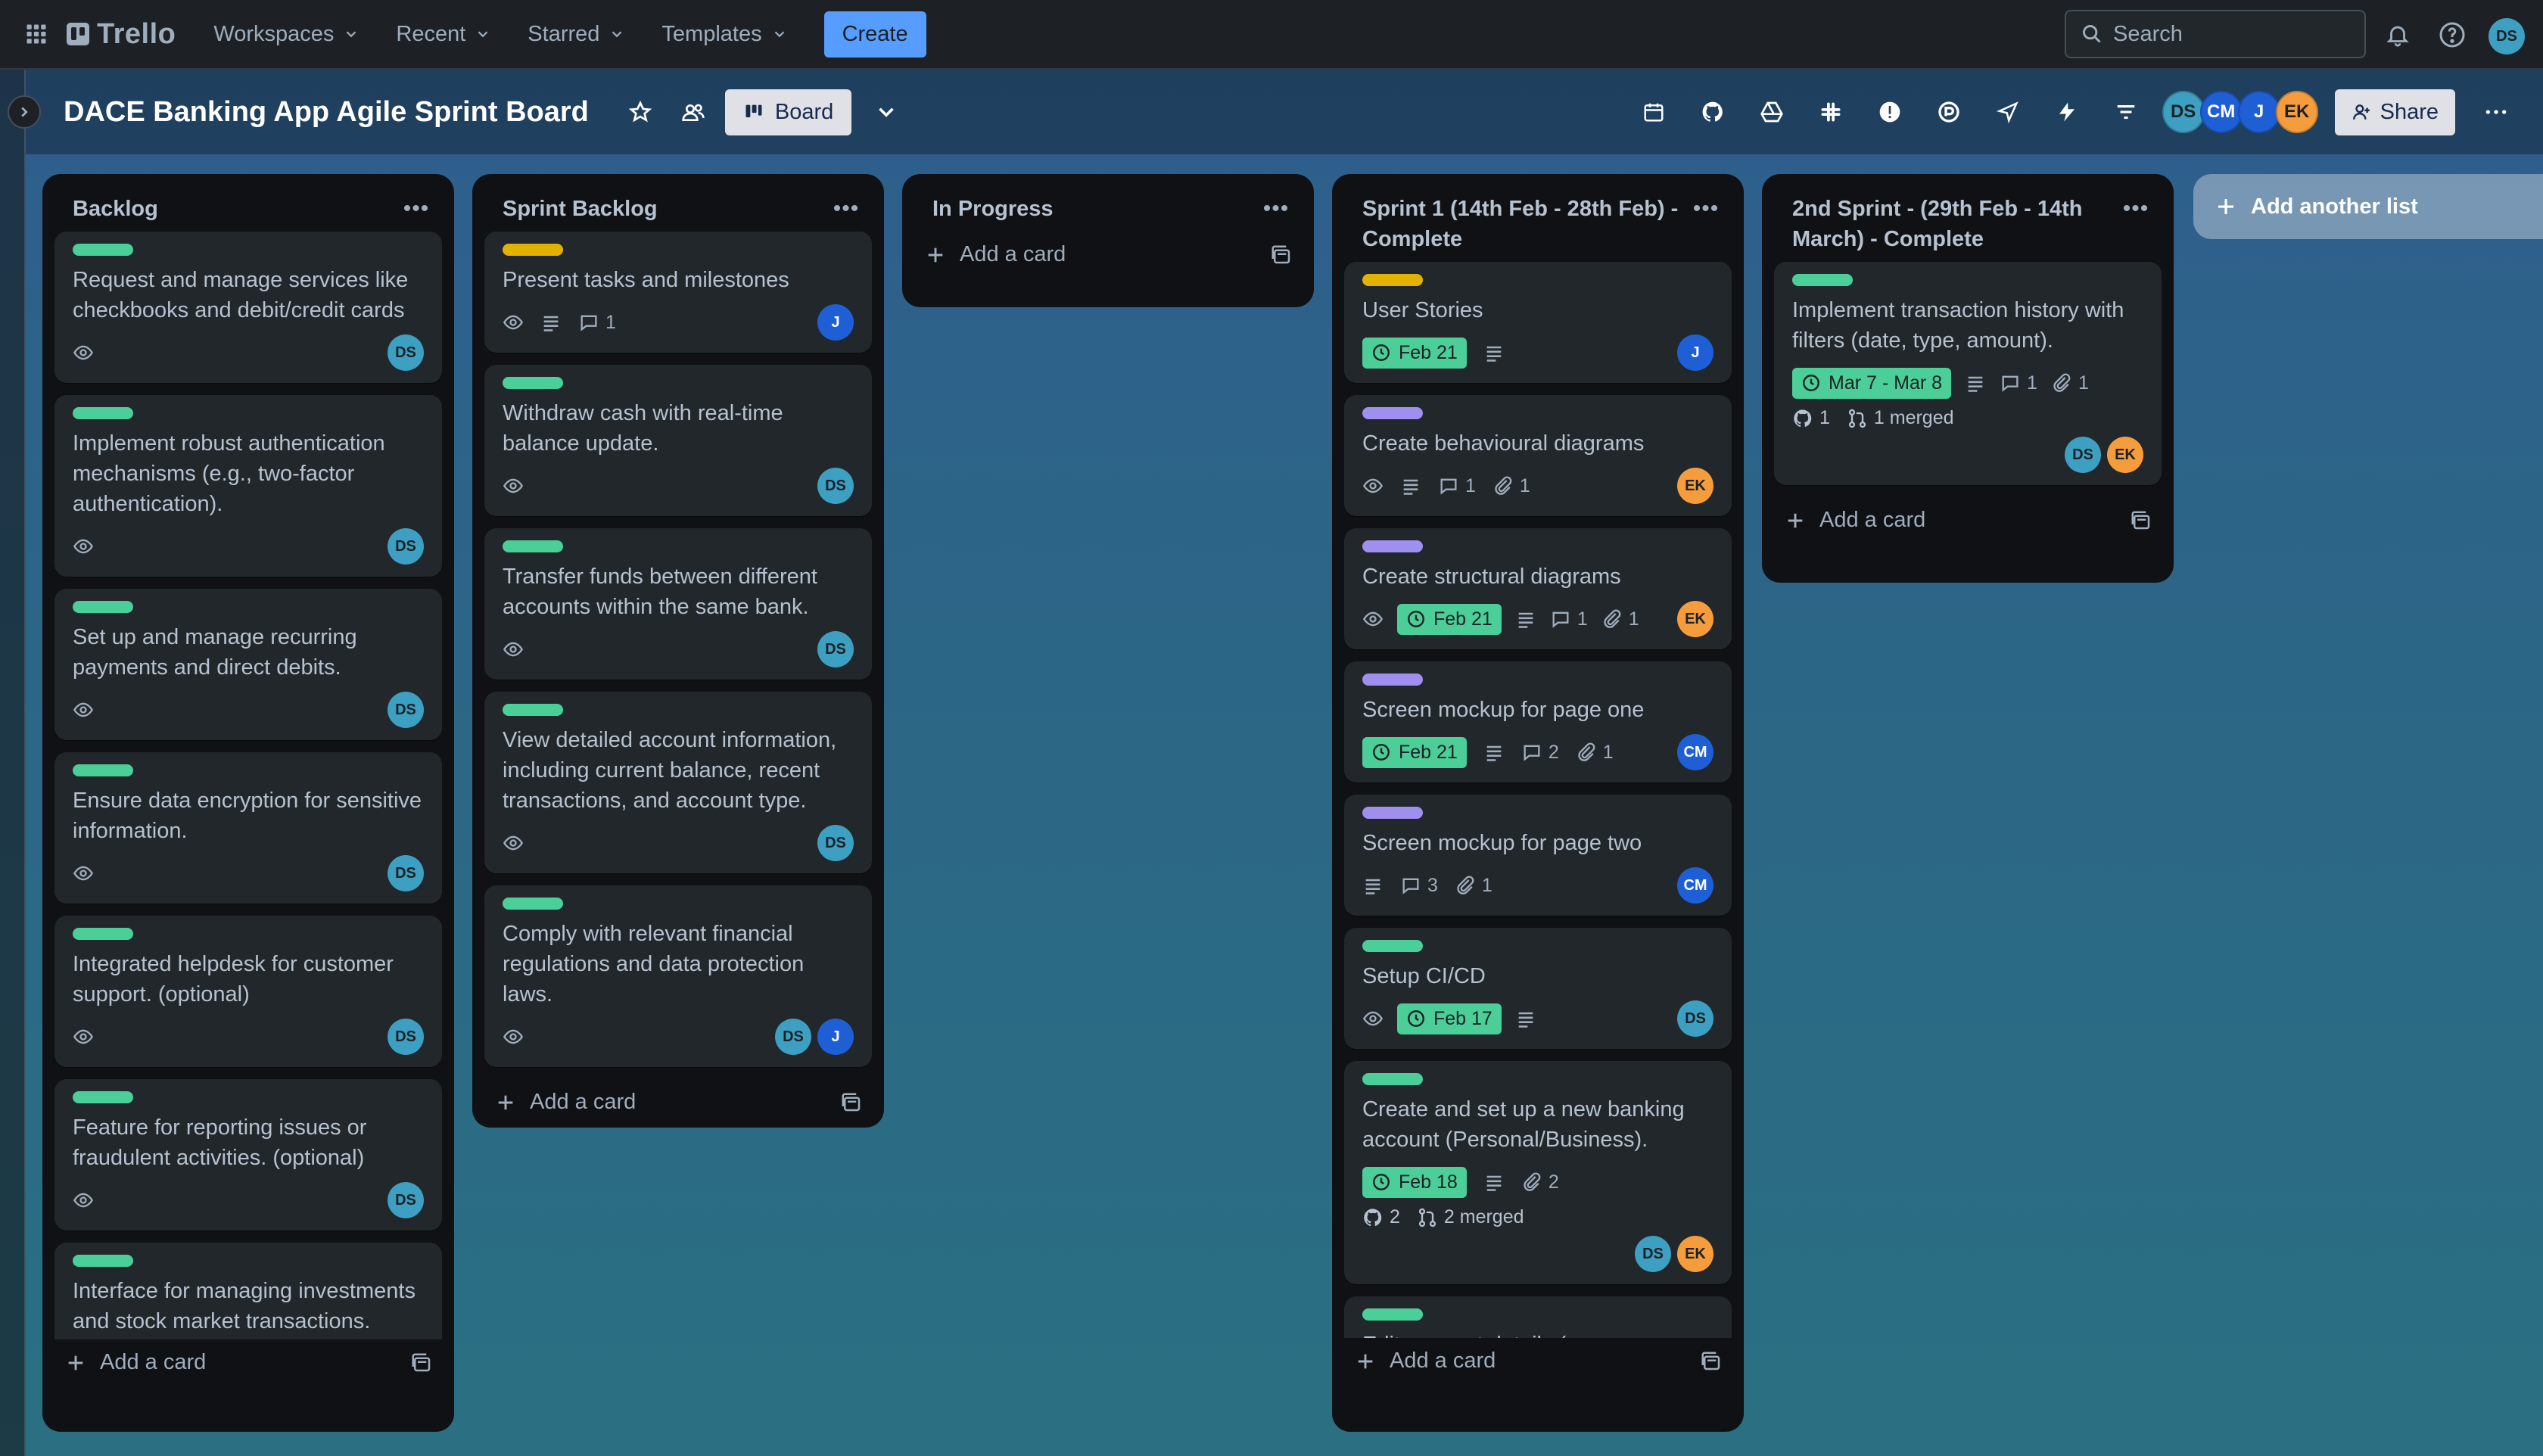 This screenshot has height=1456, width=2543. What do you see at coordinates (1538, 455) in the screenshot?
I see `card: Create behavioural diagrams 1 1 EK` at bounding box center [1538, 455].